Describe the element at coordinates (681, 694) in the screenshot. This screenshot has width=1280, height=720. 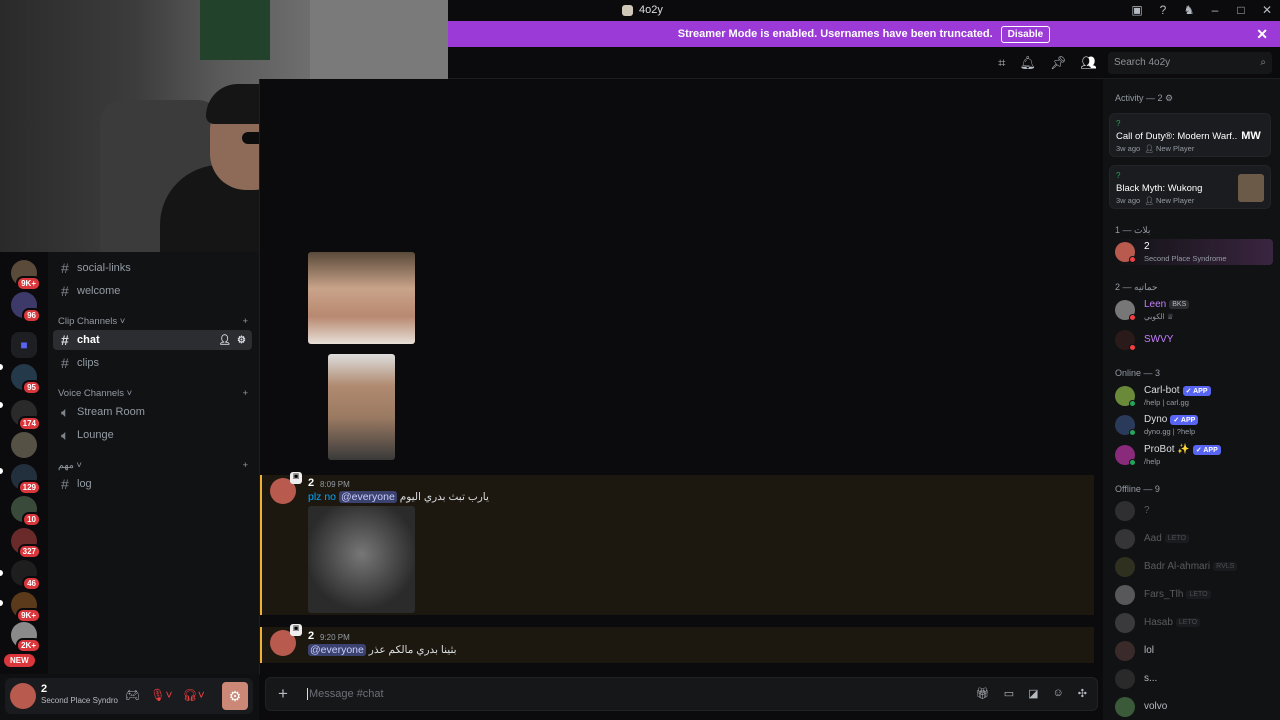
I see `message-composer: + Message #chat 🎁︎ ▭ ◪ ☺ ✣` at that location.